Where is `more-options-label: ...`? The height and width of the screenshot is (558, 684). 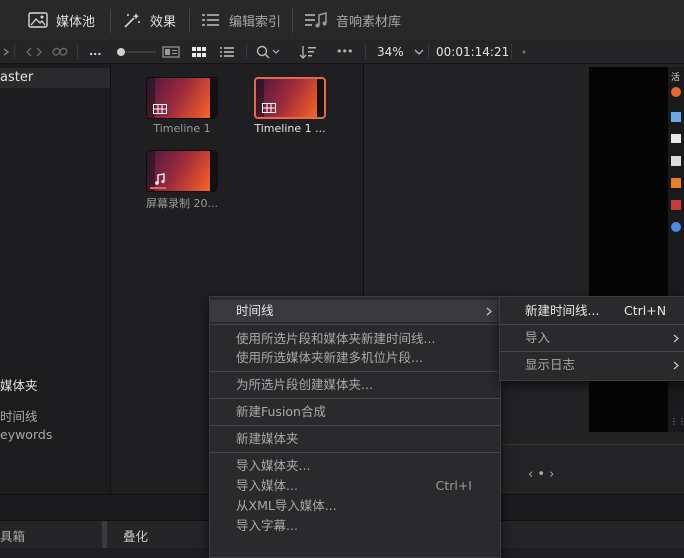
more-options-label: ... is located at coordinates (95, 51).